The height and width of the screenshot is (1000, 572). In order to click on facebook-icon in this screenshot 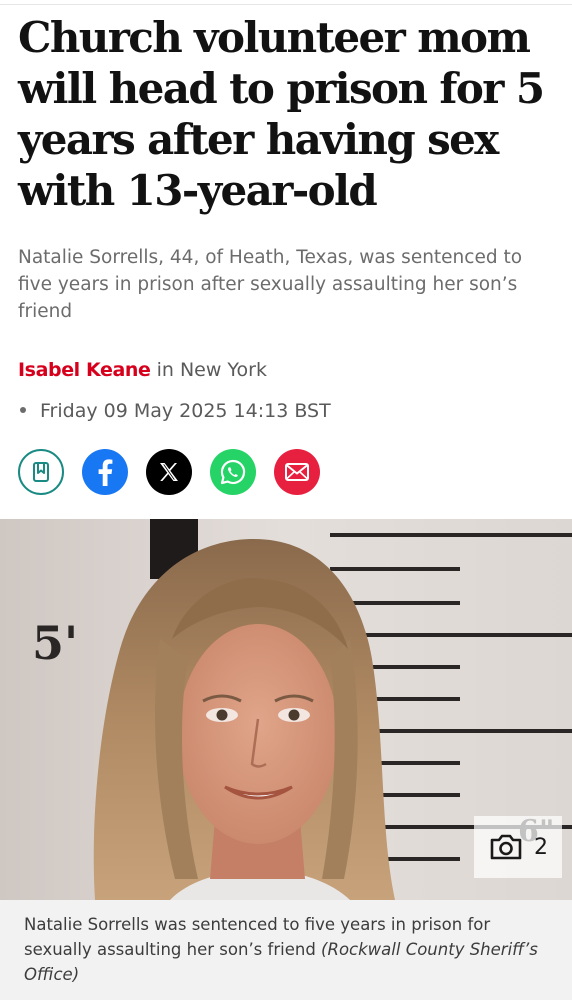, I will do `click(105, 472)`.